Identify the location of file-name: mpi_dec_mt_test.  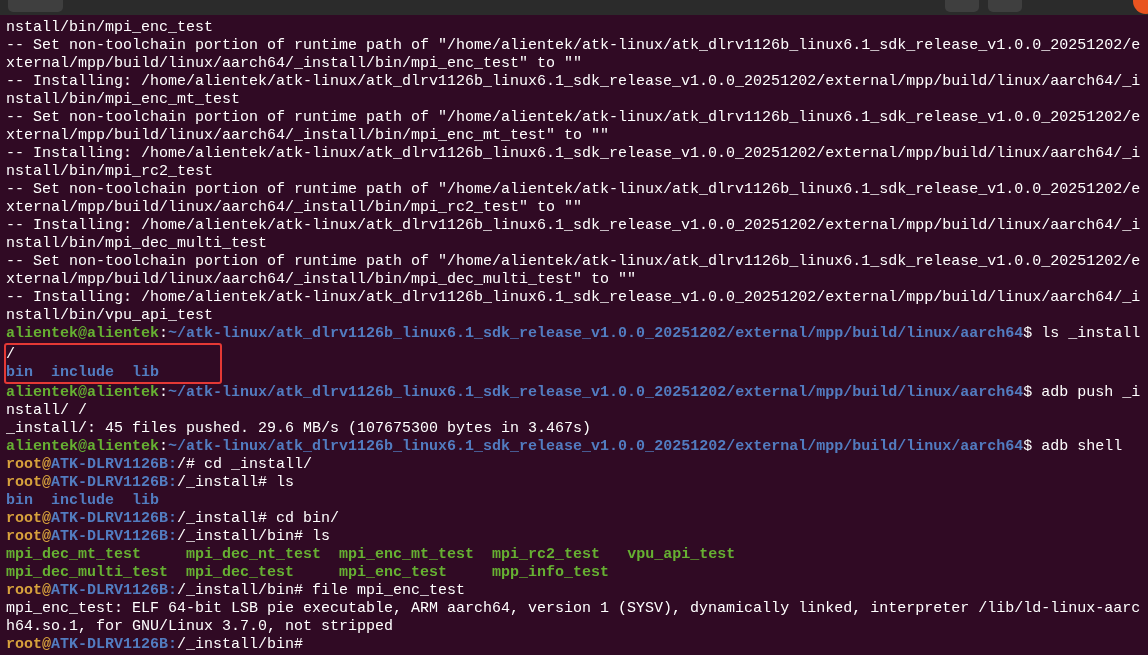
(74, 555).